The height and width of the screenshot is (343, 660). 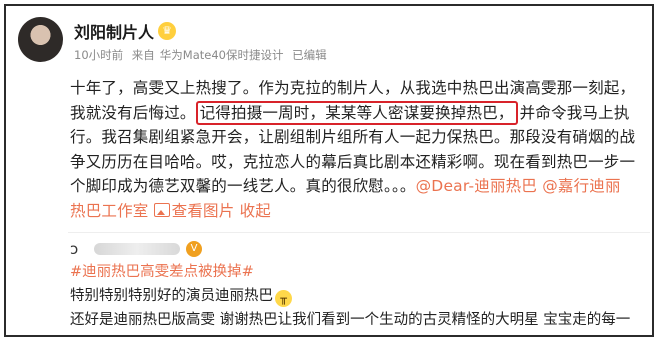 I want to click on vip-crown-icon: ♛, so click(x=167, y=31).